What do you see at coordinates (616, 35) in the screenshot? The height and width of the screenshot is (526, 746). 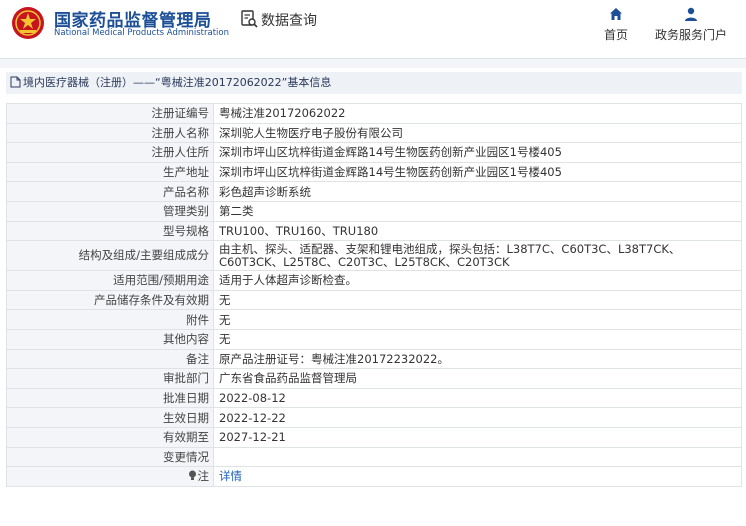 I see `nav-home-label: 首页` at bounding box center [616, 35].